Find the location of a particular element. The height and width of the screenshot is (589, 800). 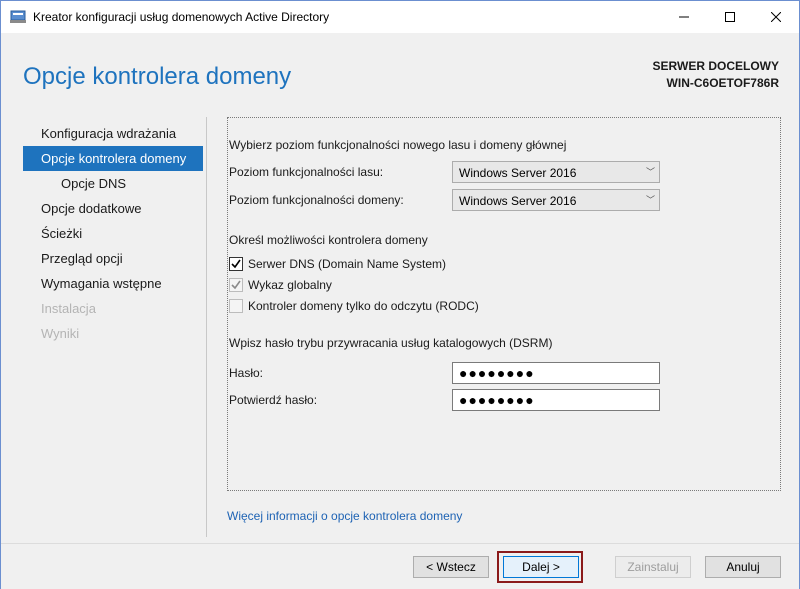

nav-item-prerequisites: Wymagania wstępne is located at coordinates (113, 283).